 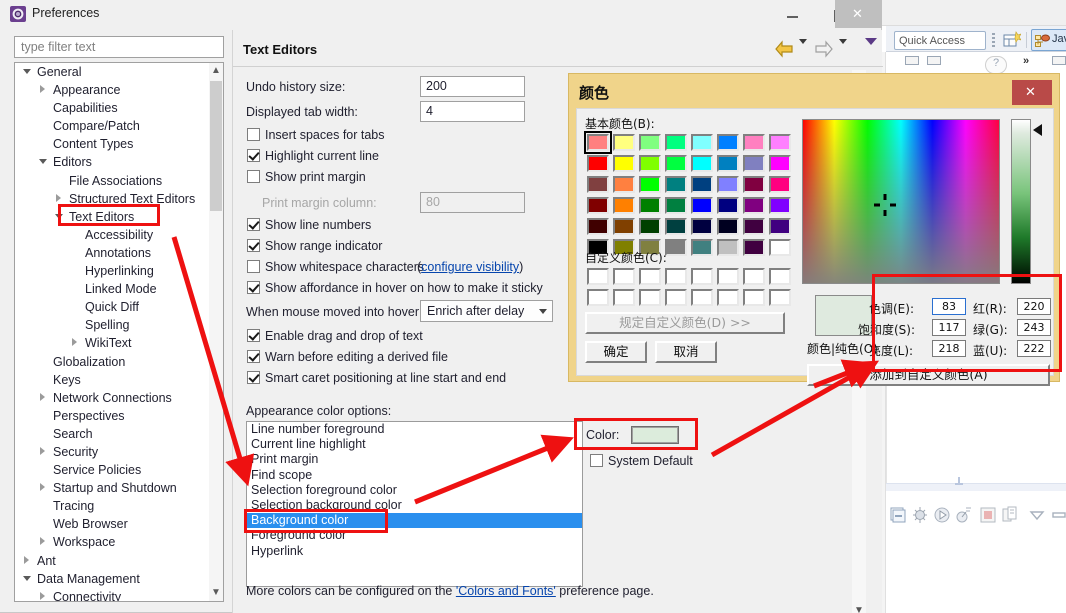 What do you see at coordinates (113, 488) in the screenshot?
I see `tree-item-startup-and-shutdown: Startup and Shutdown` at bounding box center [113, 488].